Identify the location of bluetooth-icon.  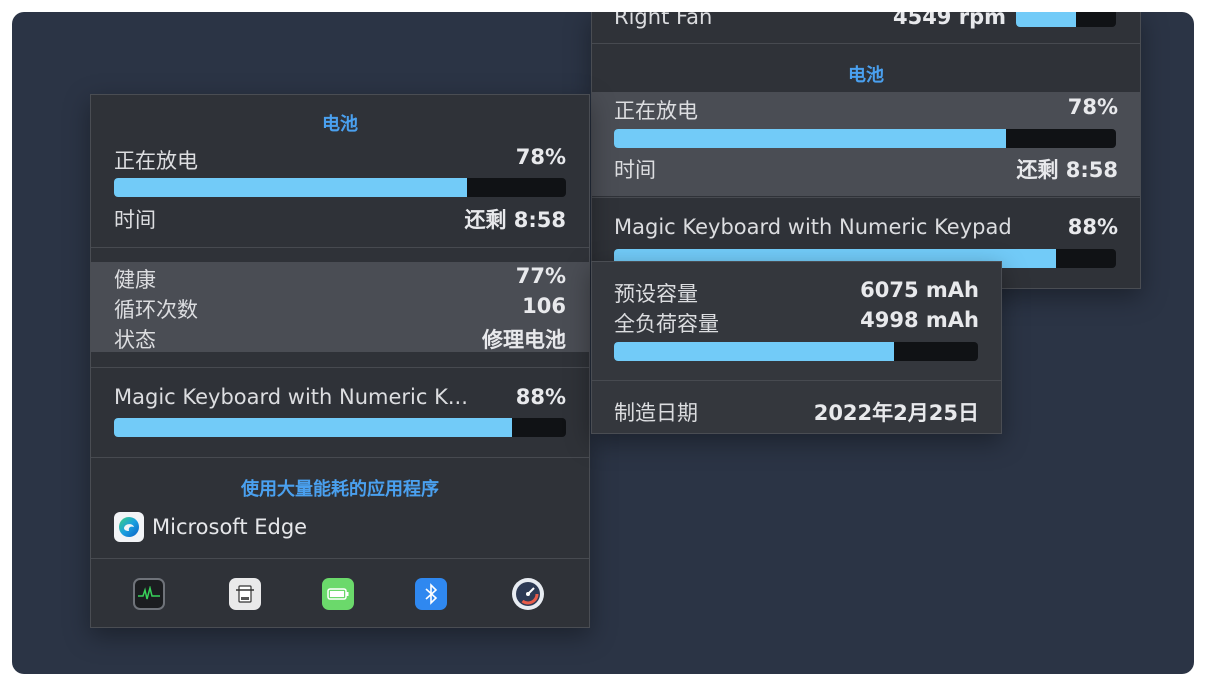
(431, 594).